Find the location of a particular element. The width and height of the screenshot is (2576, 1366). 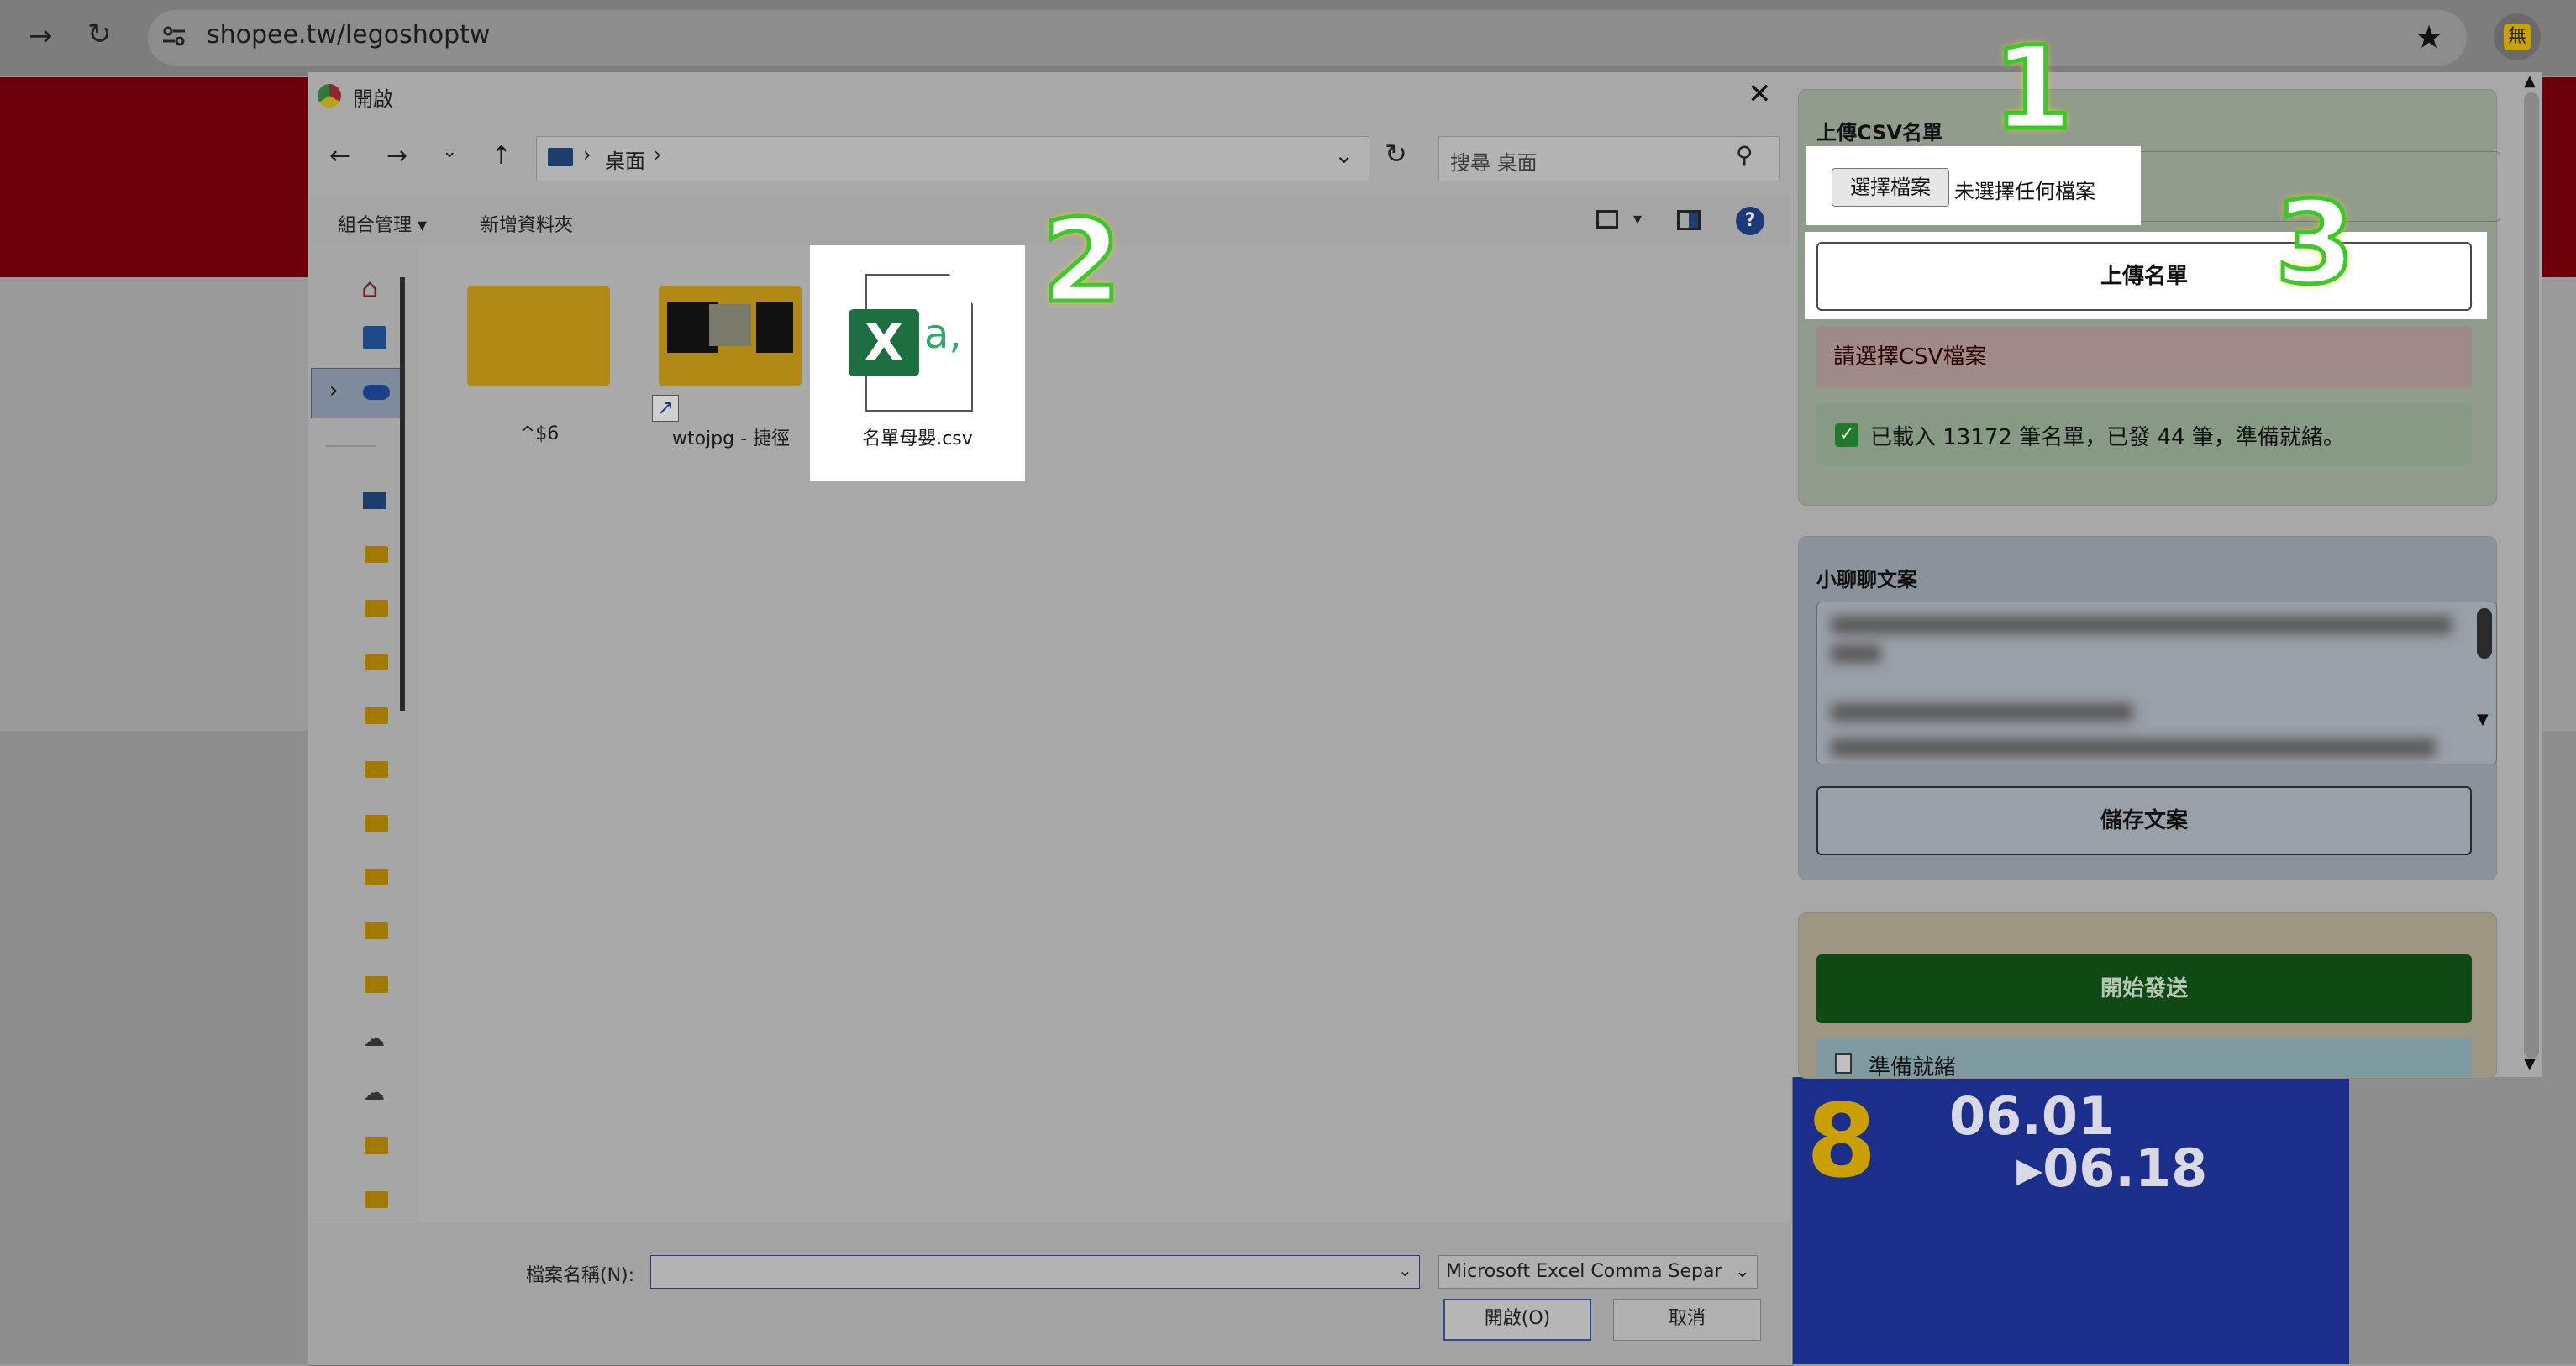

close-icon: ✕ is located at coordinates (1760, 94).